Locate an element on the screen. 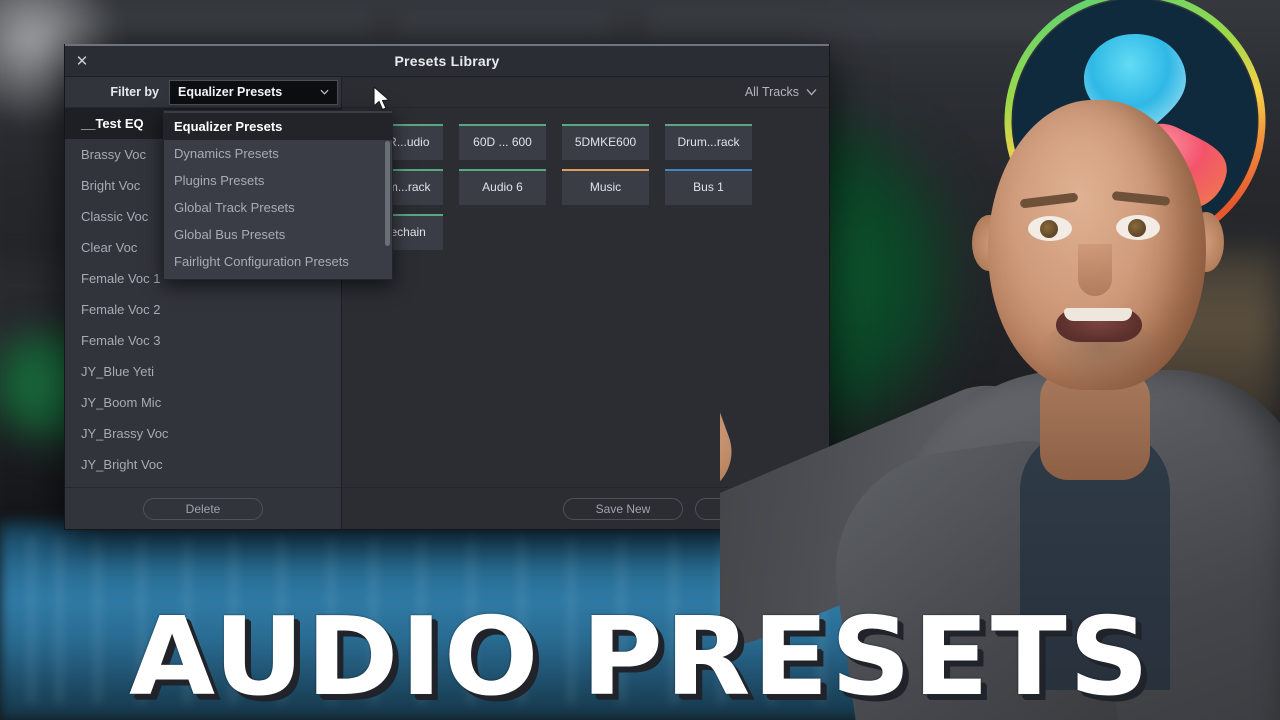 The width and height of the screenshot is (1280, 720). preset-name: Female Voc 1 is located at coordinates (121, 278).